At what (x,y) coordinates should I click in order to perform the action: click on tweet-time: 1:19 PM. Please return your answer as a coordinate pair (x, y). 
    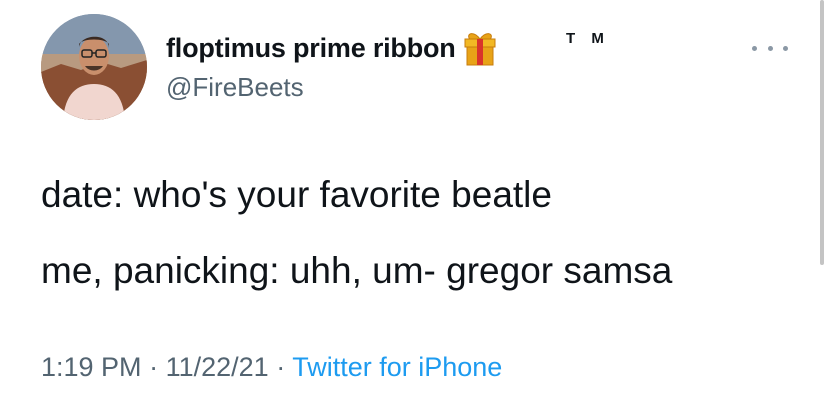
    Looking at the image, I should click on (91, 367).